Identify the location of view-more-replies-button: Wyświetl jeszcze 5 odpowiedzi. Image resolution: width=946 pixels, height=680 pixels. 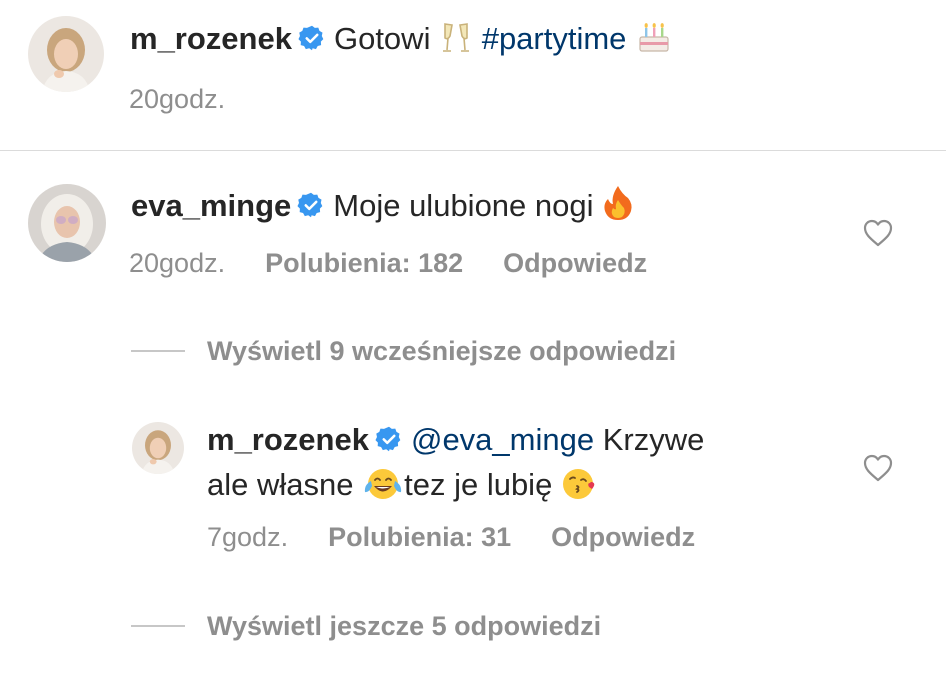
(366, 626).